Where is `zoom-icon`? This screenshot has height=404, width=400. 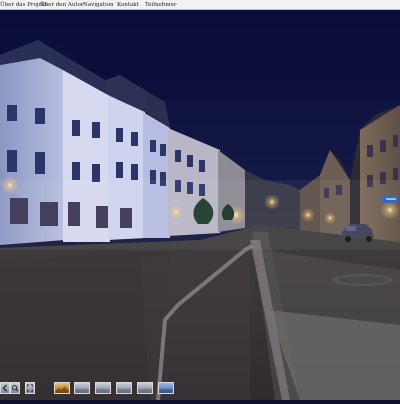
zoom-icon is located at coordinates (15, 388).